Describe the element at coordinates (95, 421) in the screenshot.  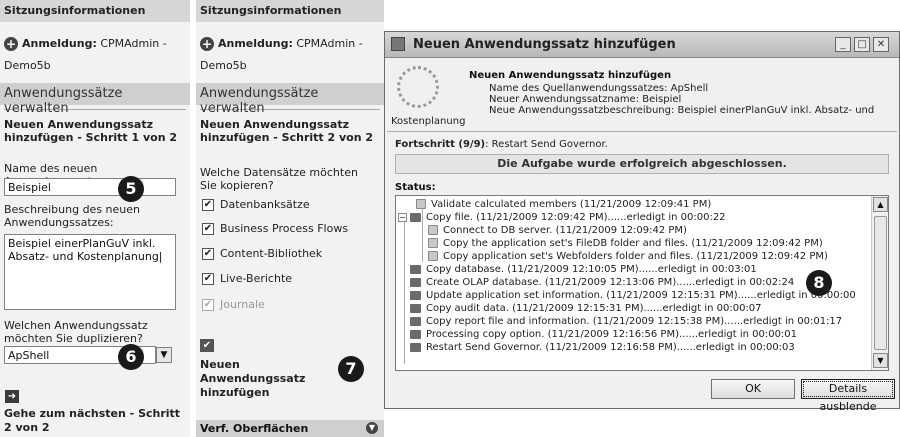
I see `next-step-link: Gehe zum nächsten - Schritt 2 von 2` at that location.